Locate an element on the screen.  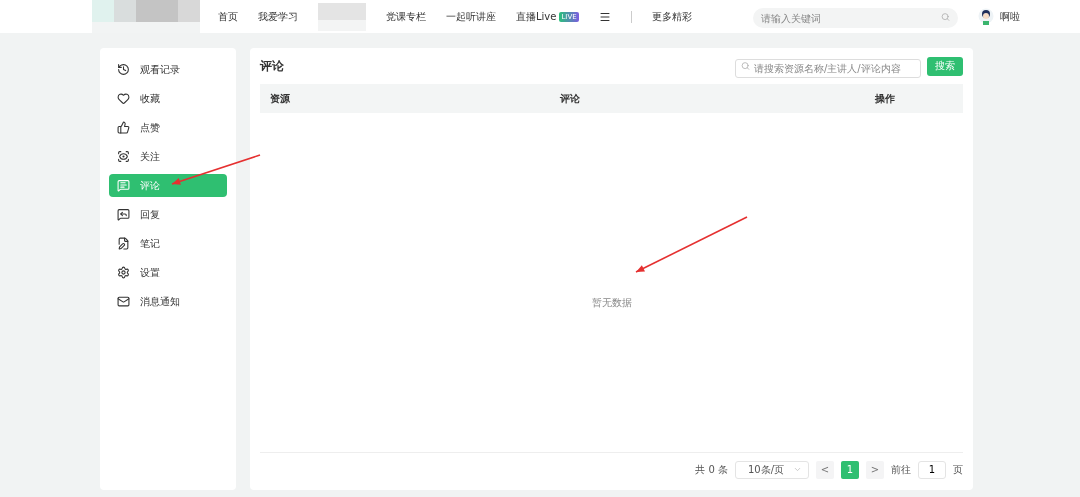
thumbs-up-icon is located at coordinates (123, 127).